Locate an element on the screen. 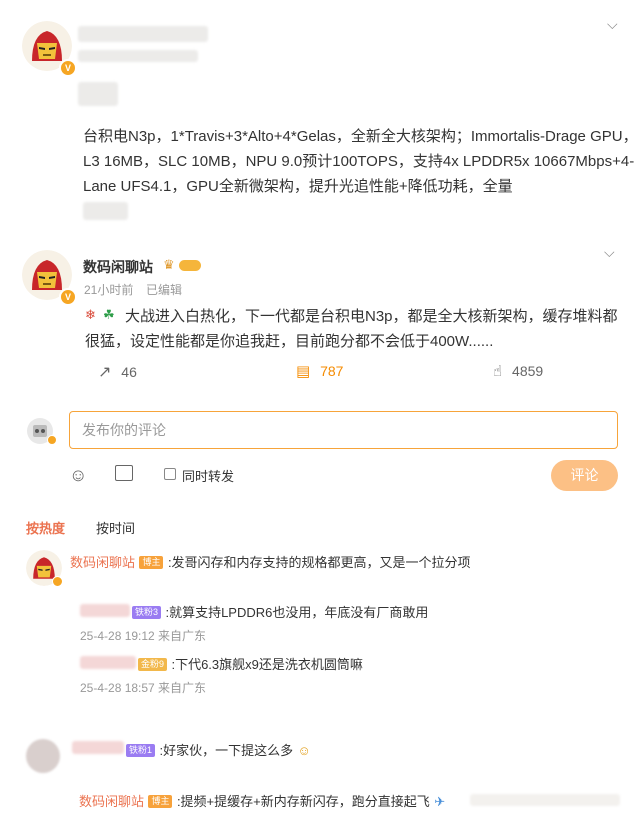 This screenshot has height=822, width=644. reply-text: :下代6.3旗舰x9还是洗衣机圆筒嘛 is located at coordinates (267, 664).